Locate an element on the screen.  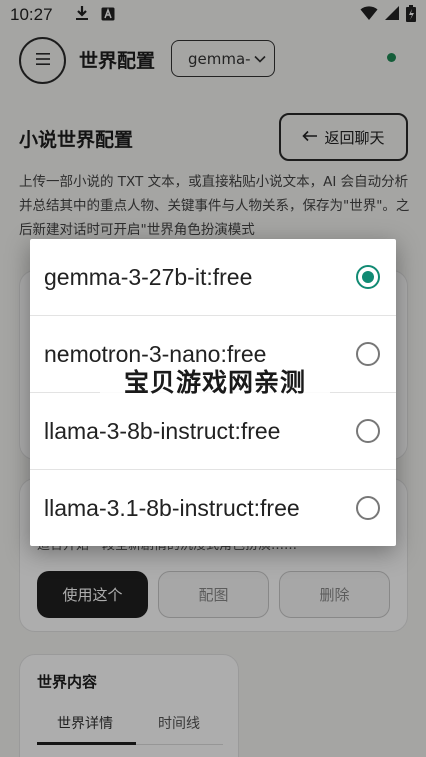
model-option: gemma-3-27b-it:free is located at coordinates (213, 277).